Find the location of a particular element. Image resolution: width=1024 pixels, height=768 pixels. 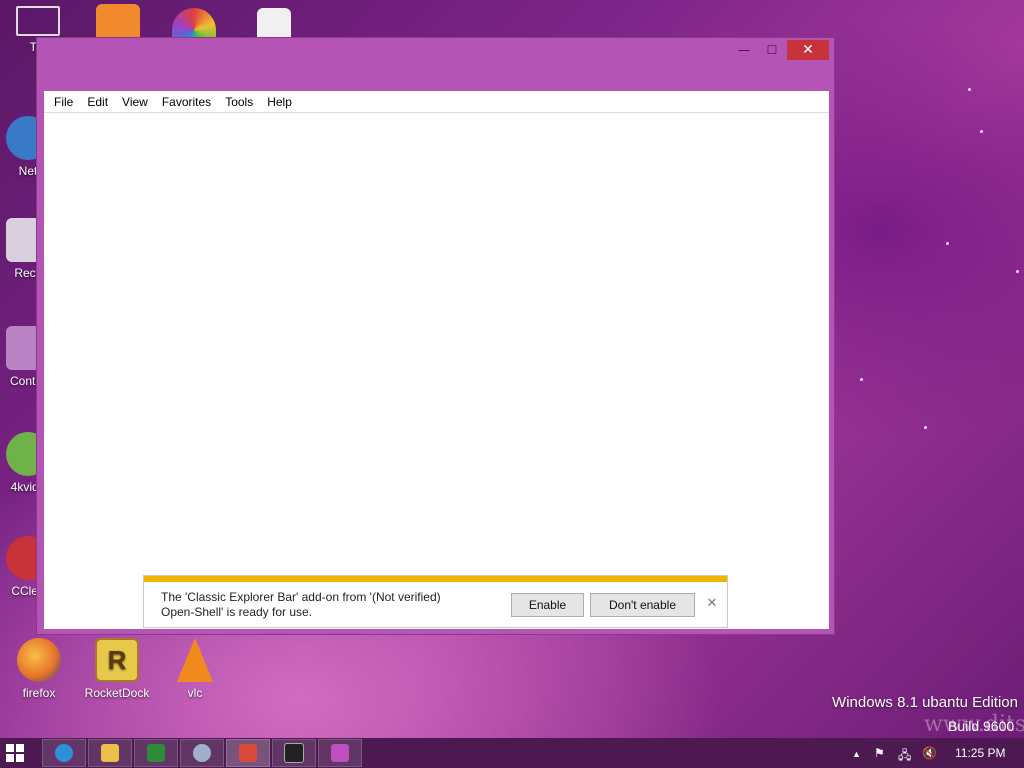

menu-view: View is located at coordinates (135, 102).